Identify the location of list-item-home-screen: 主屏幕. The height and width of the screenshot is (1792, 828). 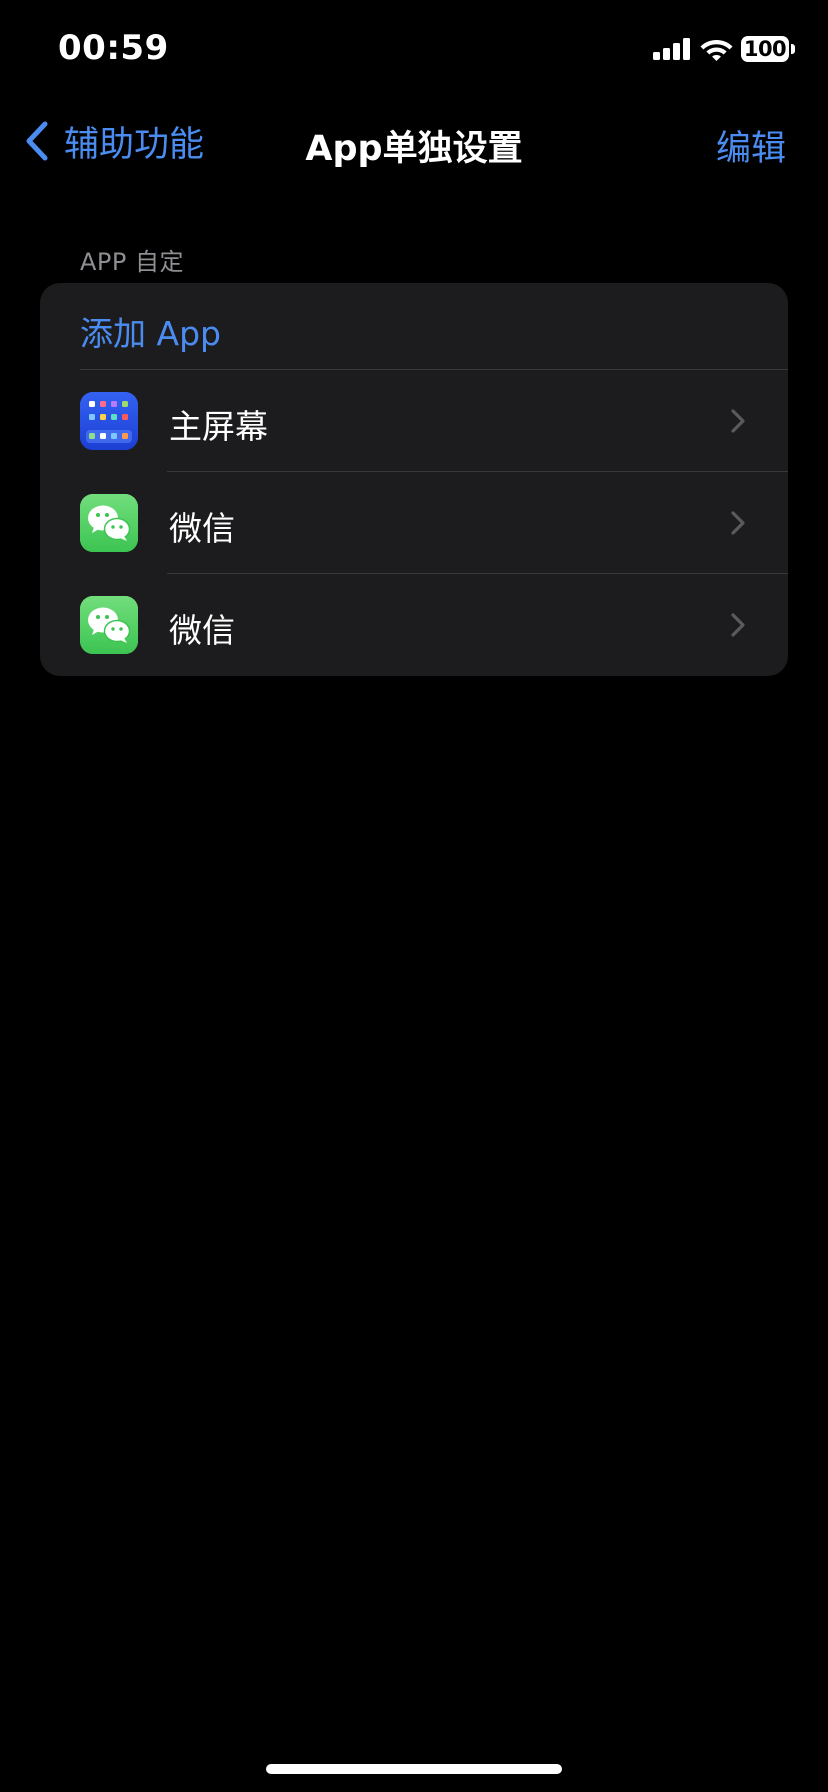
(414, 421).